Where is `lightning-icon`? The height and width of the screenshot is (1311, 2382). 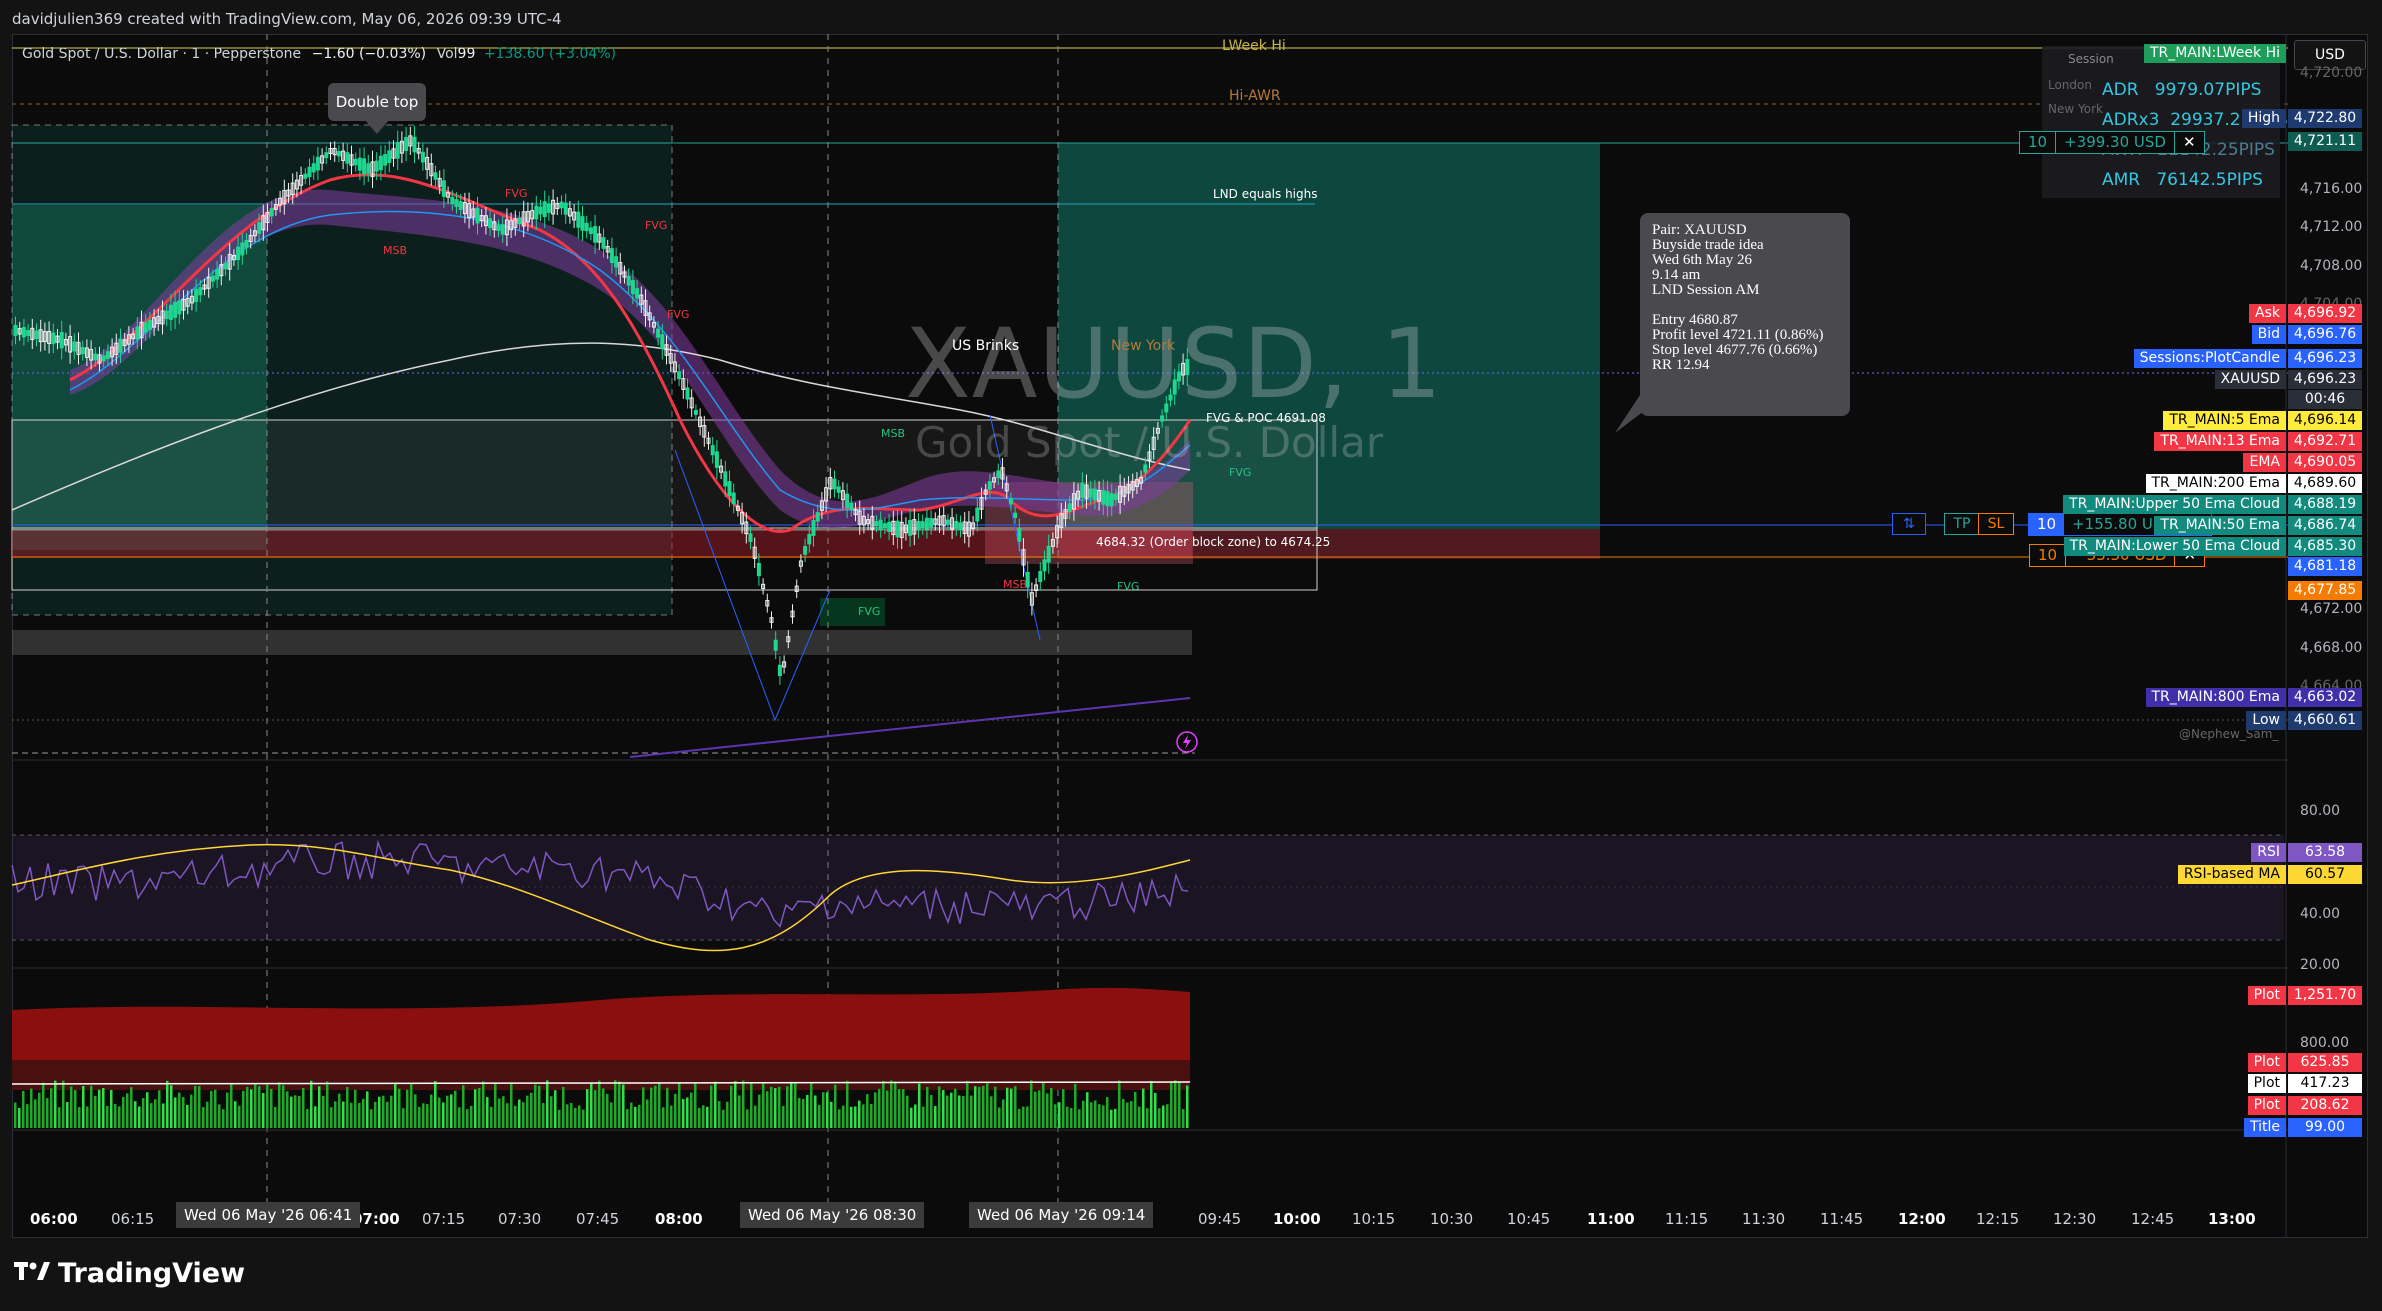
lightning-icon is located at coordinates (1187, 742).